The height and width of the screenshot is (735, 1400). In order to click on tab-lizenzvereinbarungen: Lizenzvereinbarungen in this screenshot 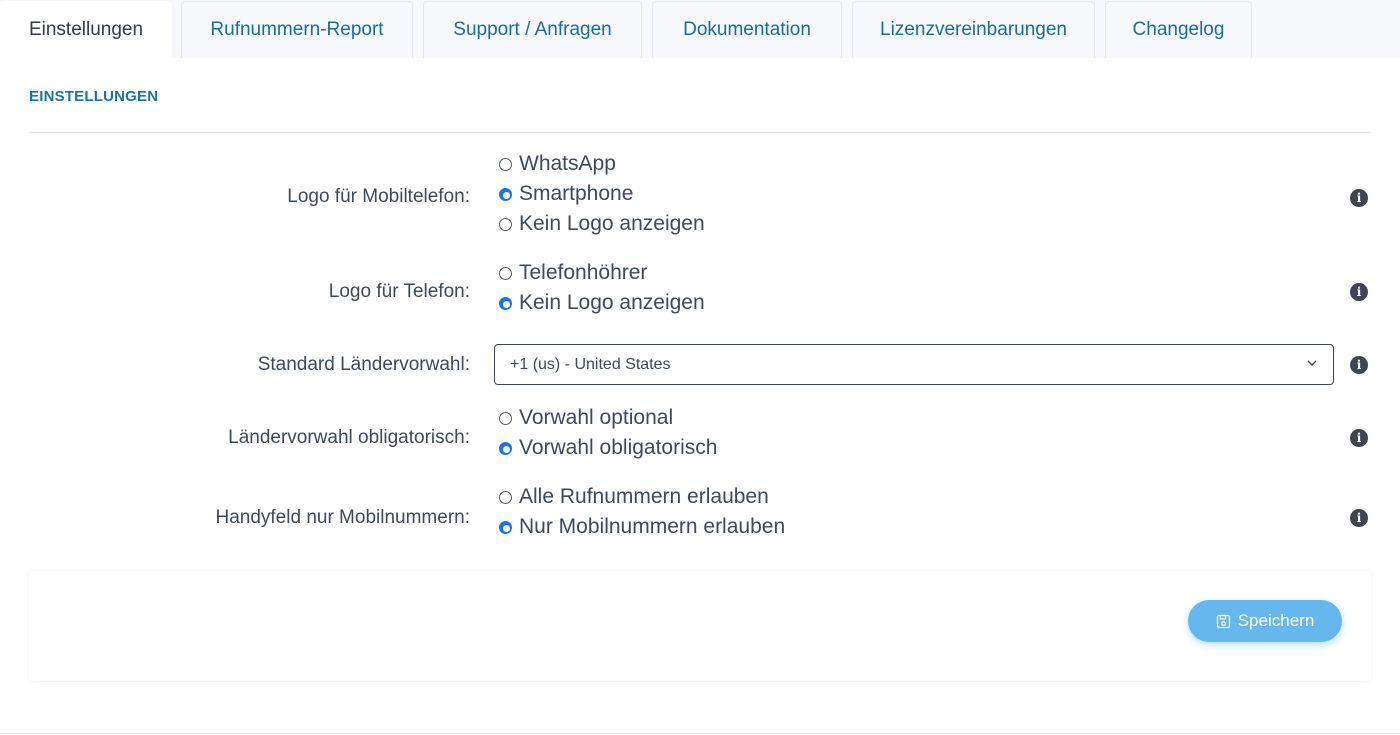, I will do `click(973, 29)`.